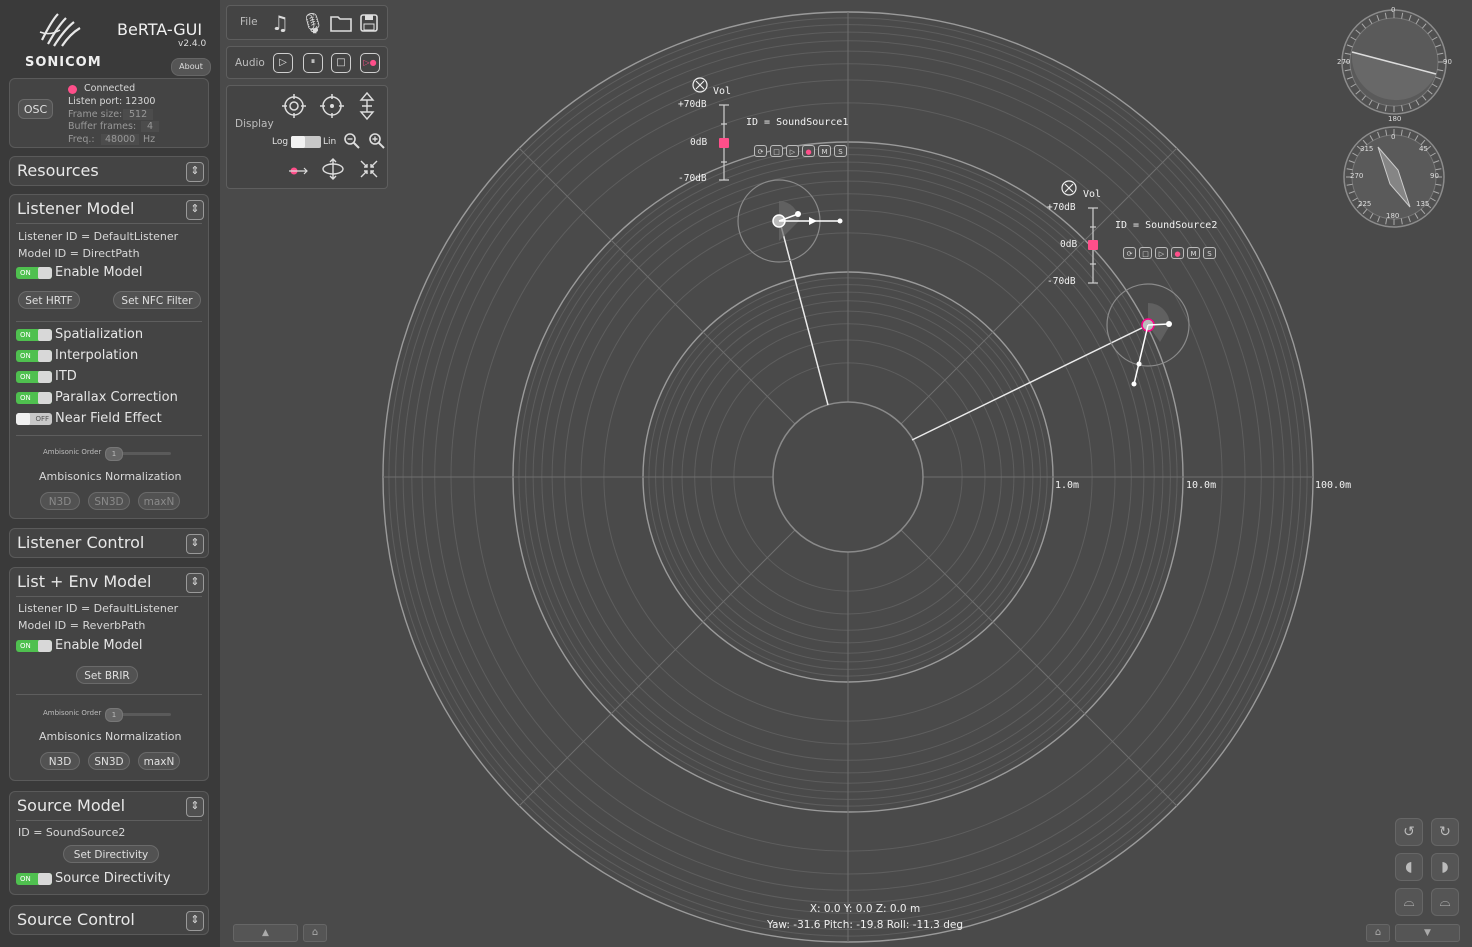 The height and width of the screenshot is (947, 1472). Describe the element at coordinates (865, 925) in the screenshot. I see `orientation-readout: Yaw: -31.6 Pitch: -19.8 Roll: -11.3 deg` at that location.